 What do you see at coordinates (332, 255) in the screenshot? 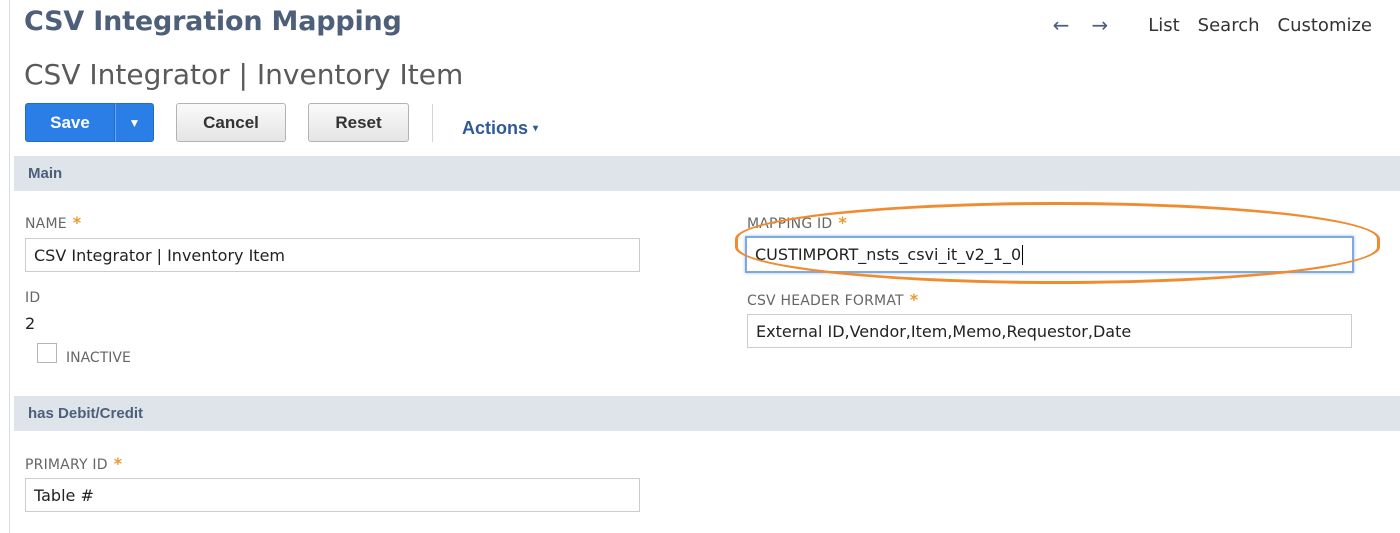
I see `name-field: CSV Integrator | Inventory Item` at bounding box center [332, 255].